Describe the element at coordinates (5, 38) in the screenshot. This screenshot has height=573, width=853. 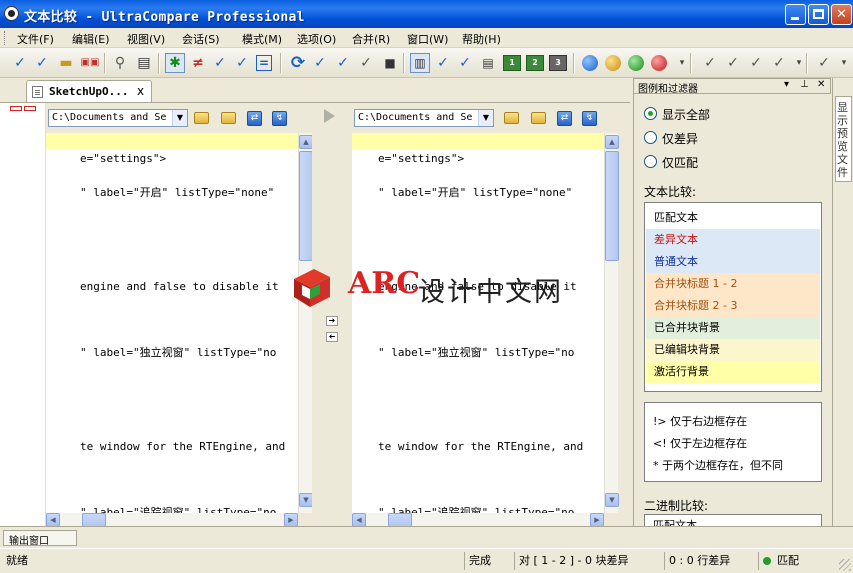
I see `menu-grip` at that location.